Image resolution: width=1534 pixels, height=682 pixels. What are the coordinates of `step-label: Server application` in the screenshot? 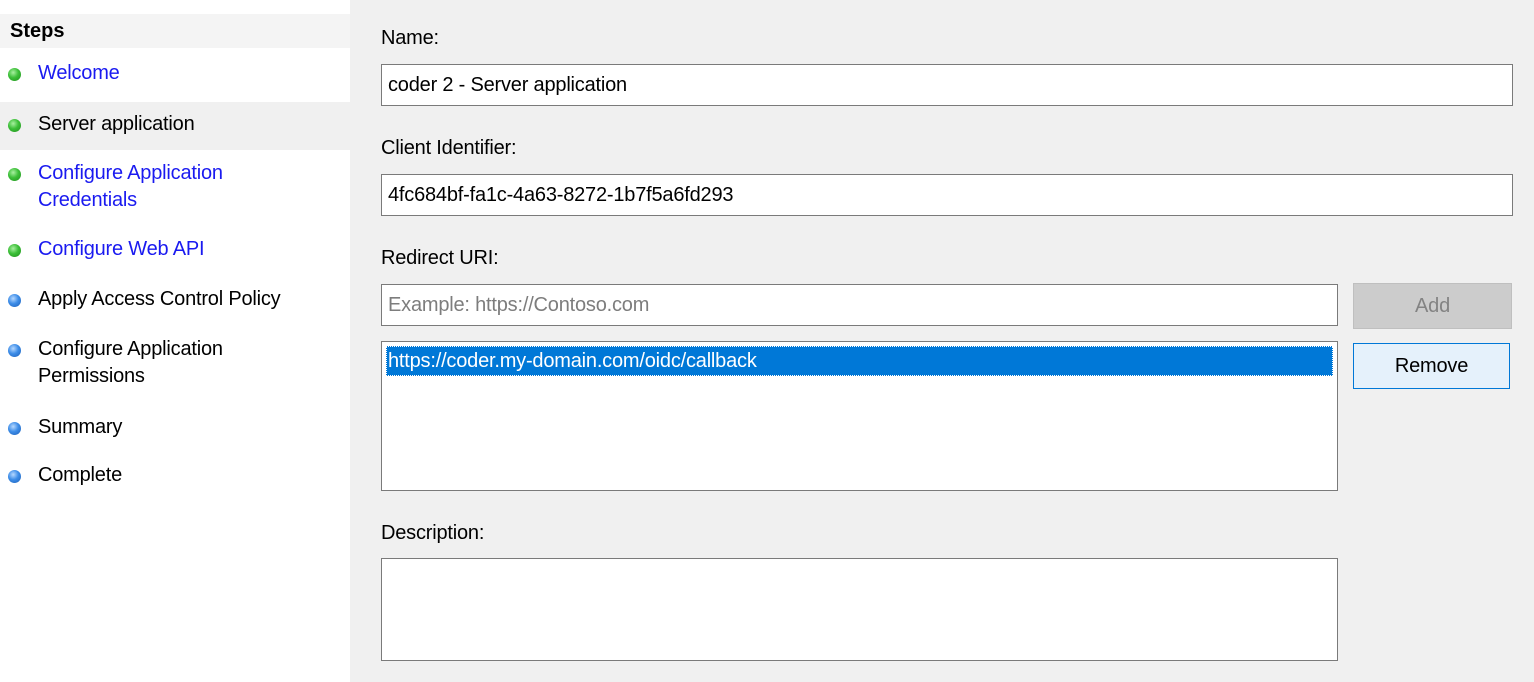 It's located at (116, 124).